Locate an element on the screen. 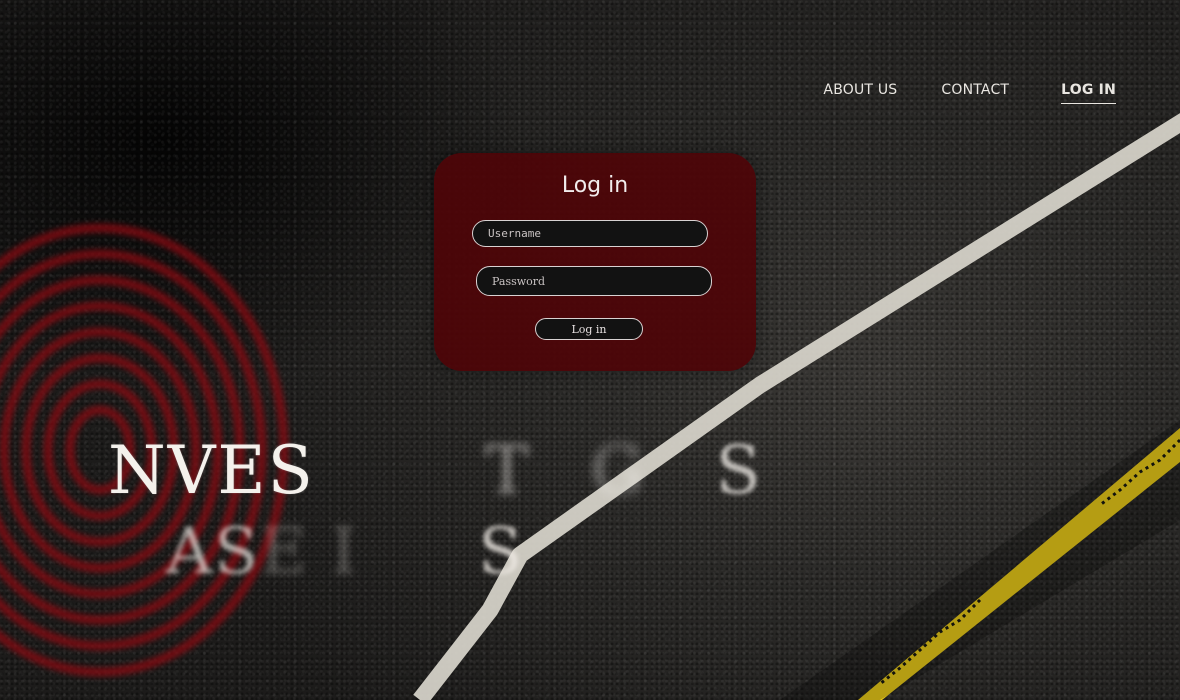  hero-line-1-main: NVES is located at coordinates (211, 470).